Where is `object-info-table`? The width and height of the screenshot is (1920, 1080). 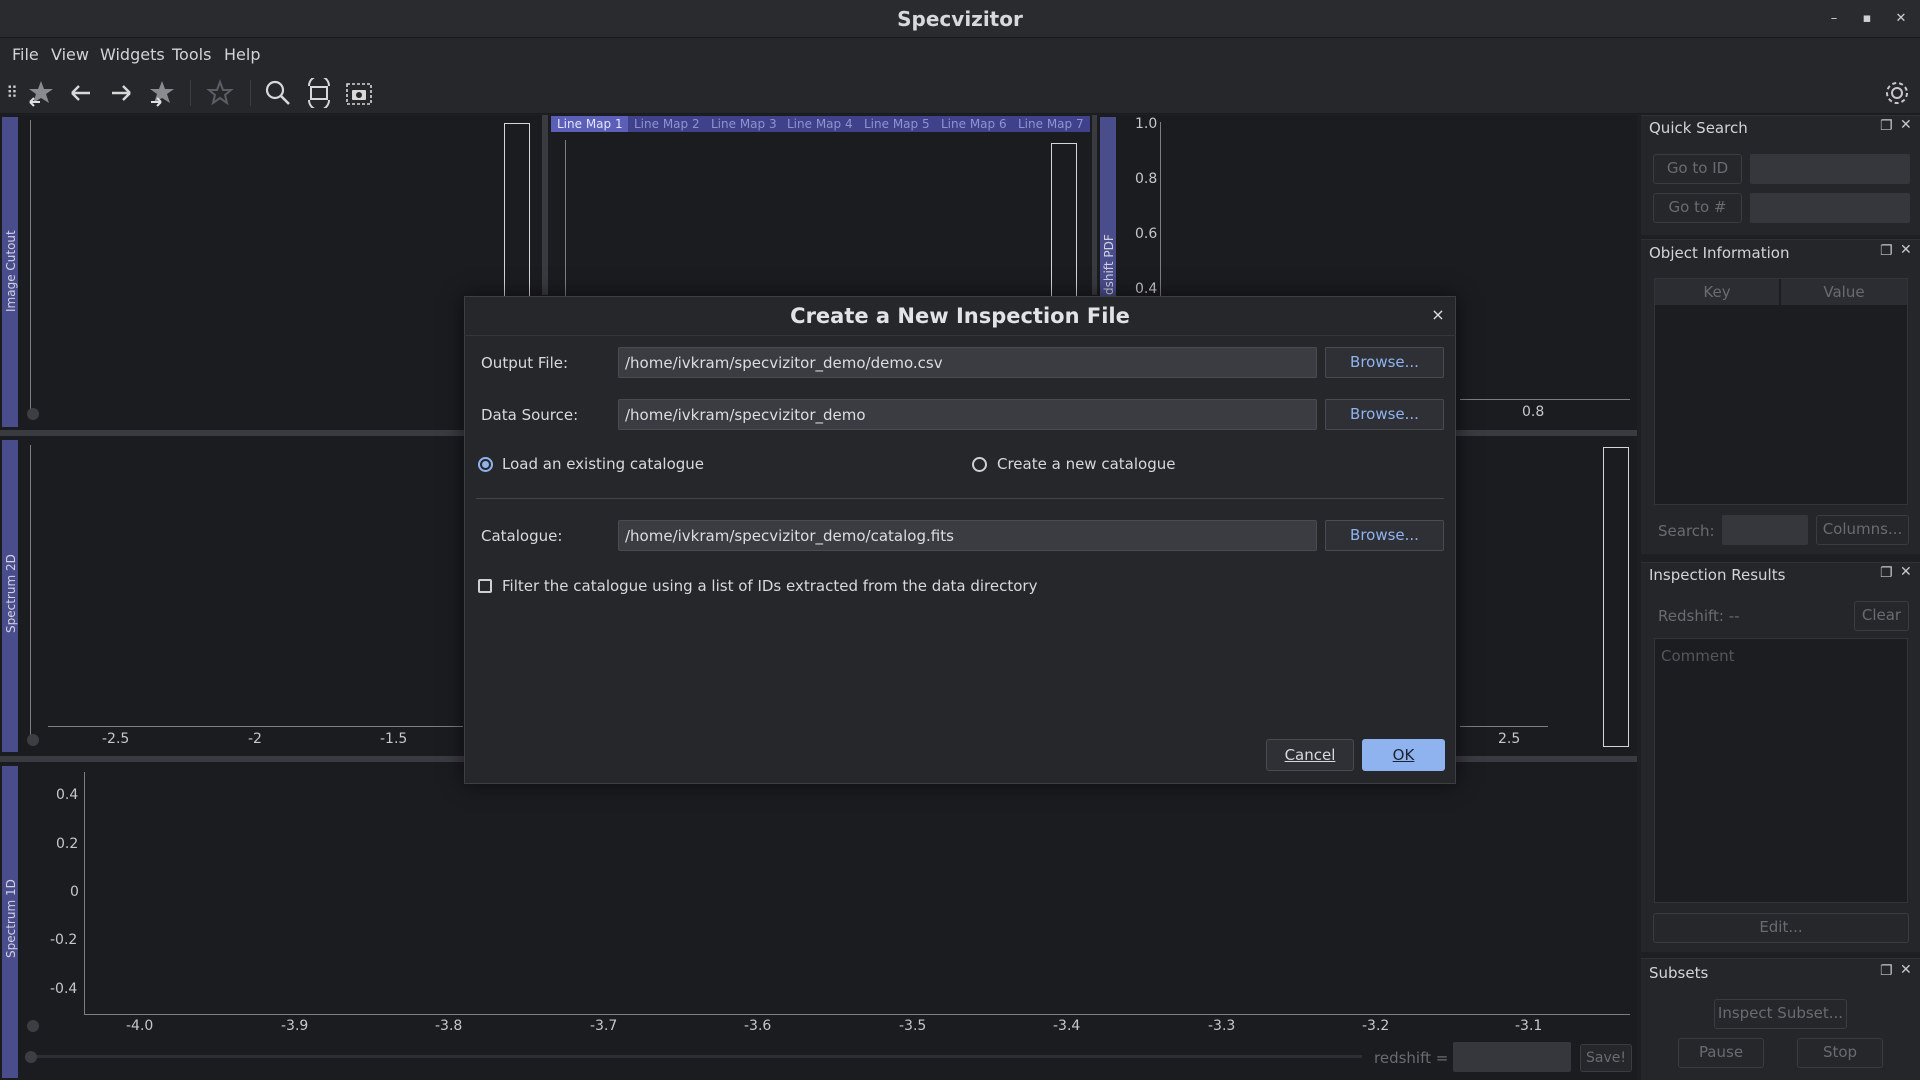
object-info-table is located at coordinates (1781, 391).